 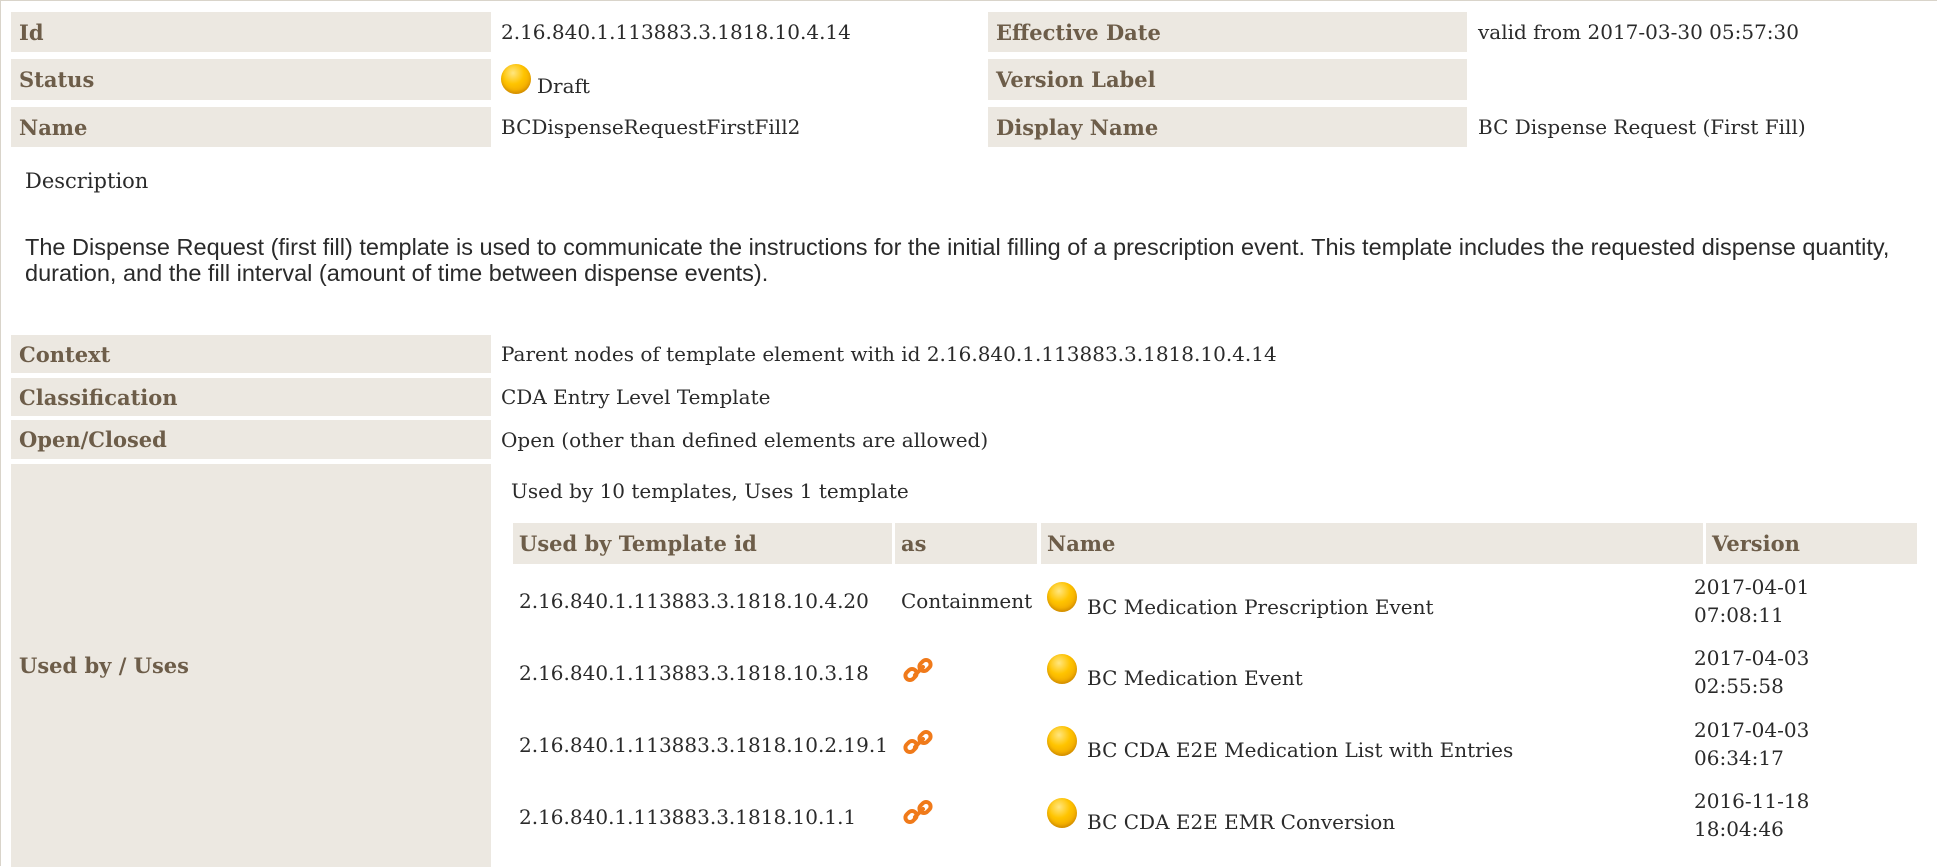 What do you see at coordinates (563, 86) in the screenshot?
I see `status-text: Draft` at bounding box center [563, 86].